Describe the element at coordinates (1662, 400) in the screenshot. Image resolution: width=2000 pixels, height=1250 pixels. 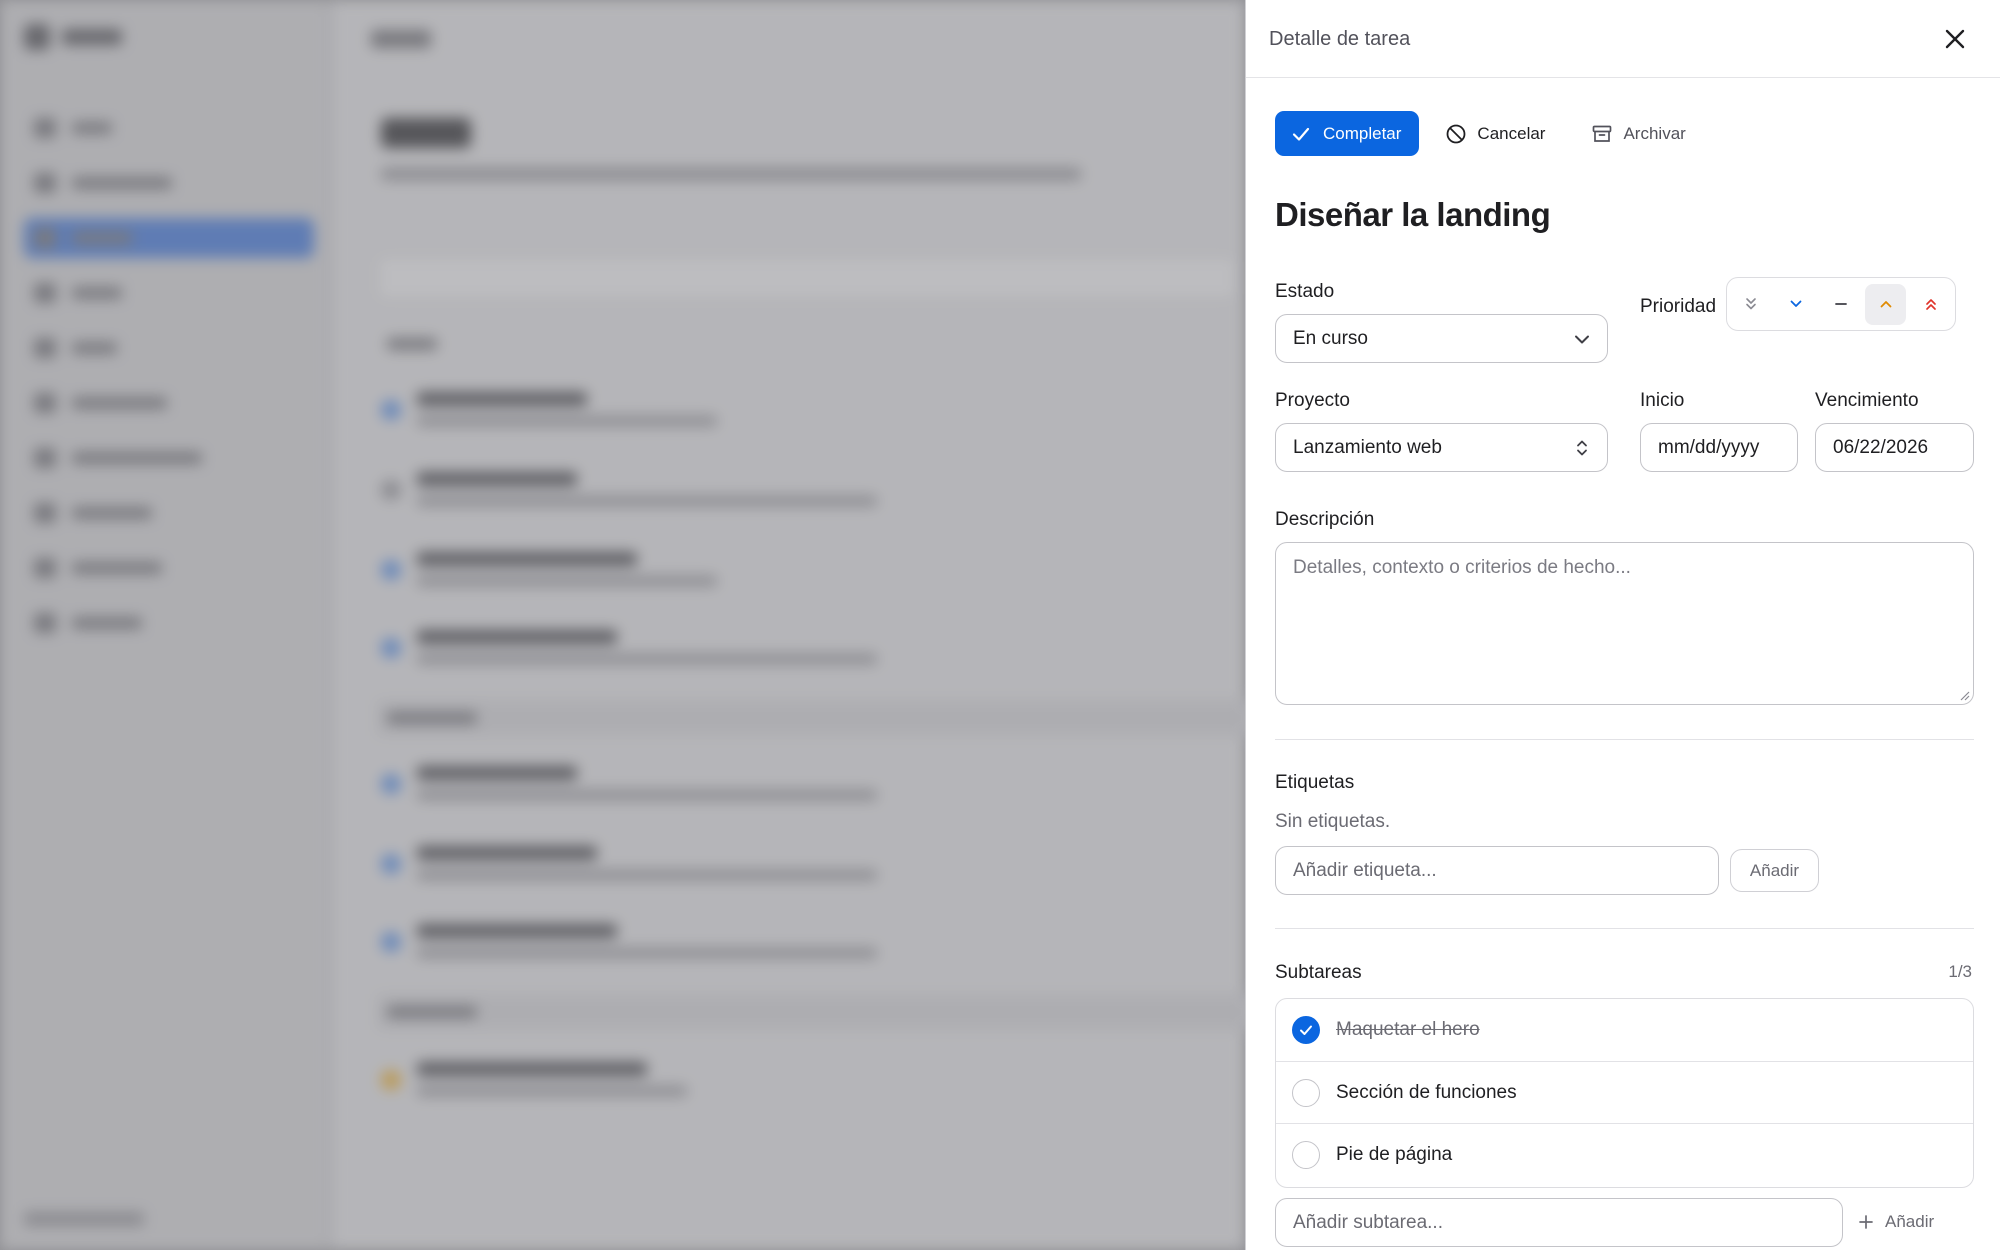
I see `start-date-label: Inicio` at that location.